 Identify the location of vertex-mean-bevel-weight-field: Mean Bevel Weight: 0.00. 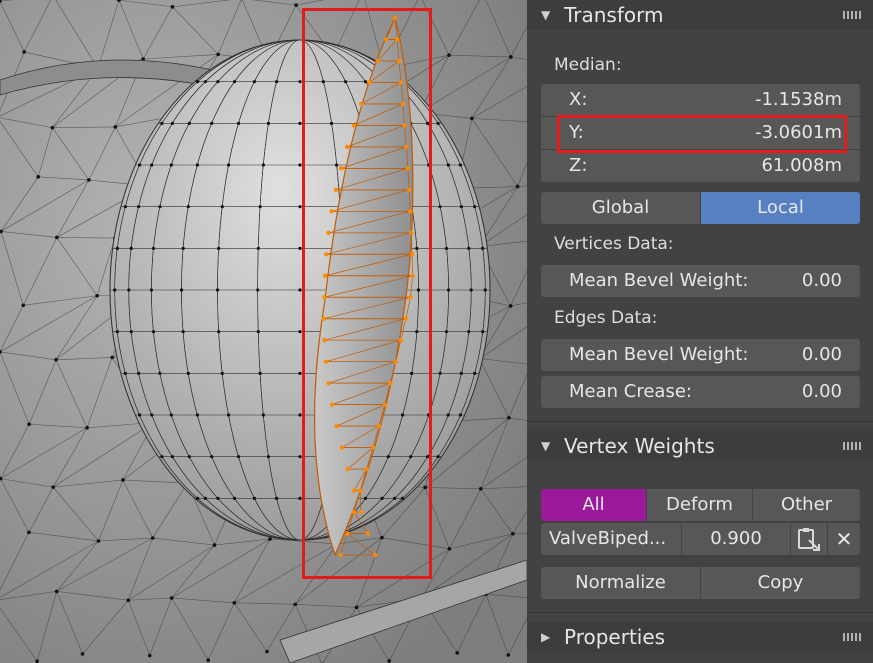
(700, 281).